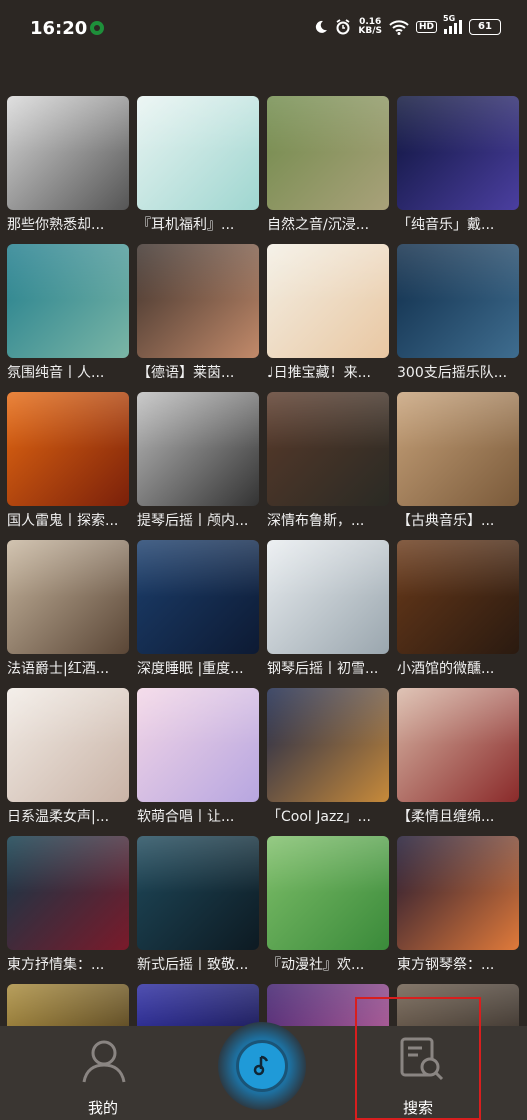 This screenshot has width=527, height=1120. I want to click on battery-icon: 61, so click(485, 27).